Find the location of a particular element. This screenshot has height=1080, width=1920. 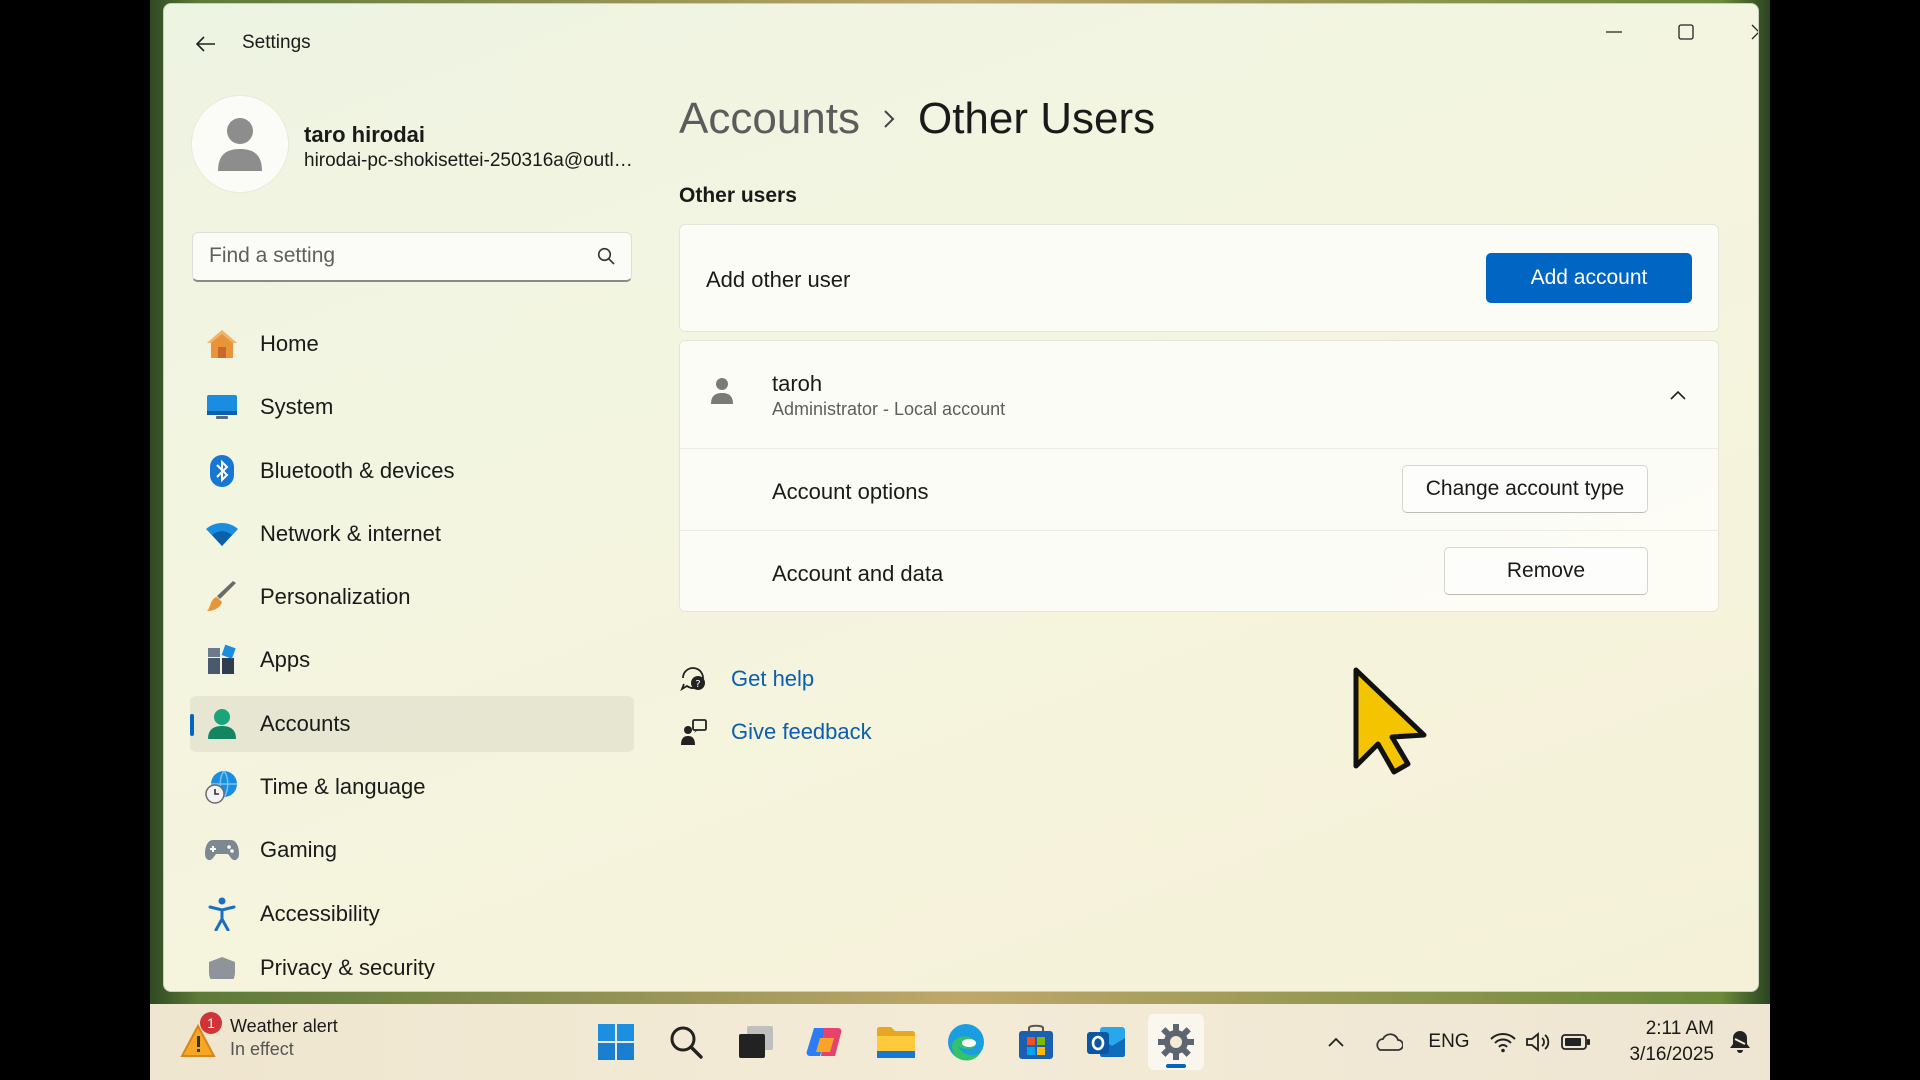

notifications-button is located at coordinates (1740, 1042).